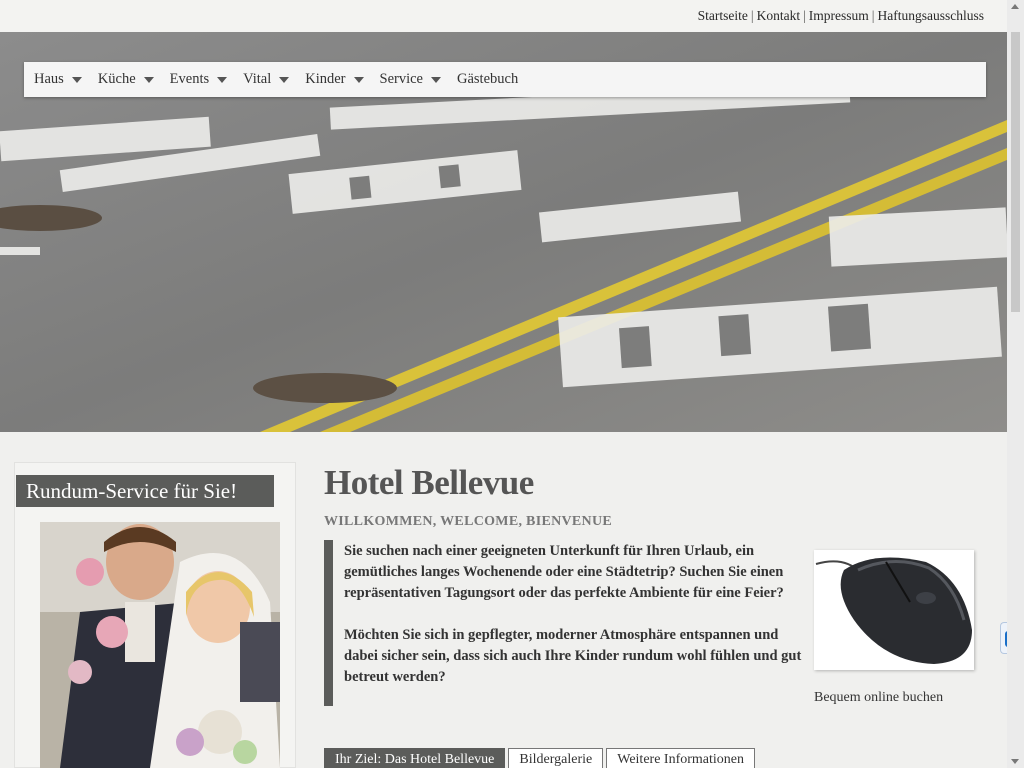 Image resolution: width=1024 pixels, height=768 pixels. I want to click on computer-mouse-icon, so click(894, 610).